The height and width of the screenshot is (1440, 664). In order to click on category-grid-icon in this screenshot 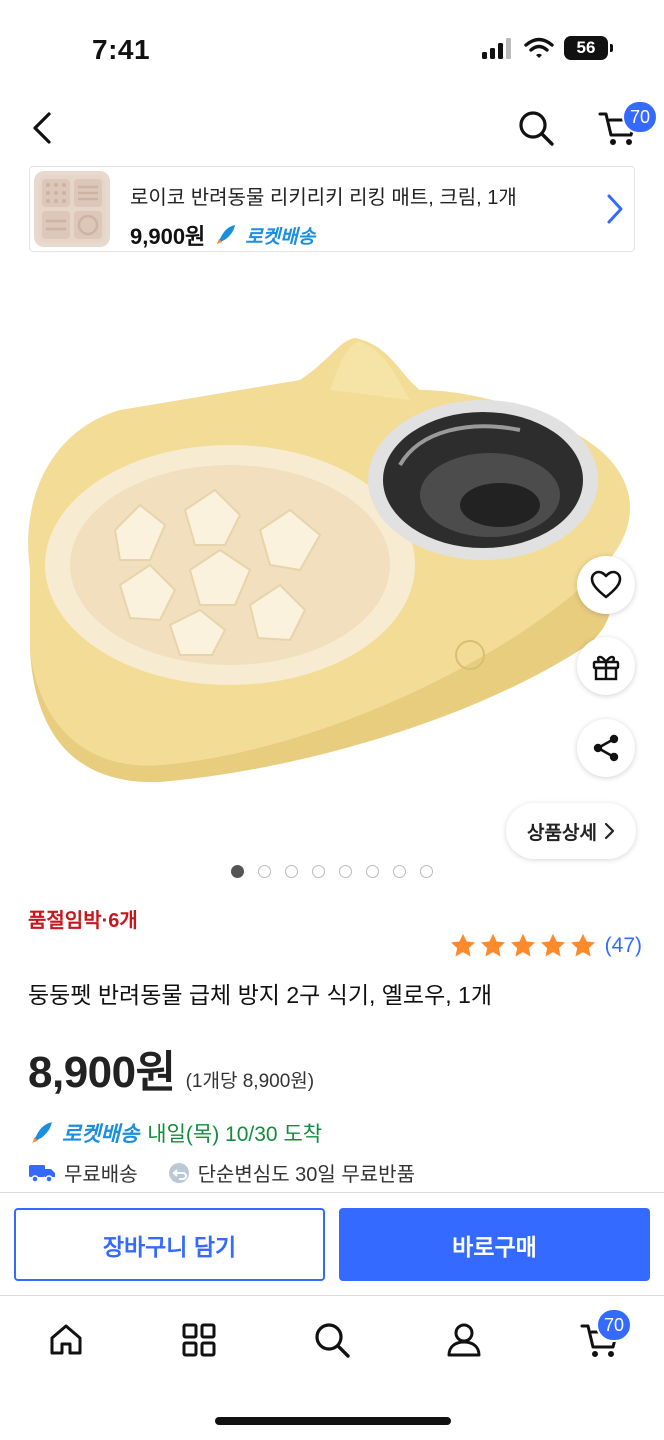, I will do `click(199, 1340)`.